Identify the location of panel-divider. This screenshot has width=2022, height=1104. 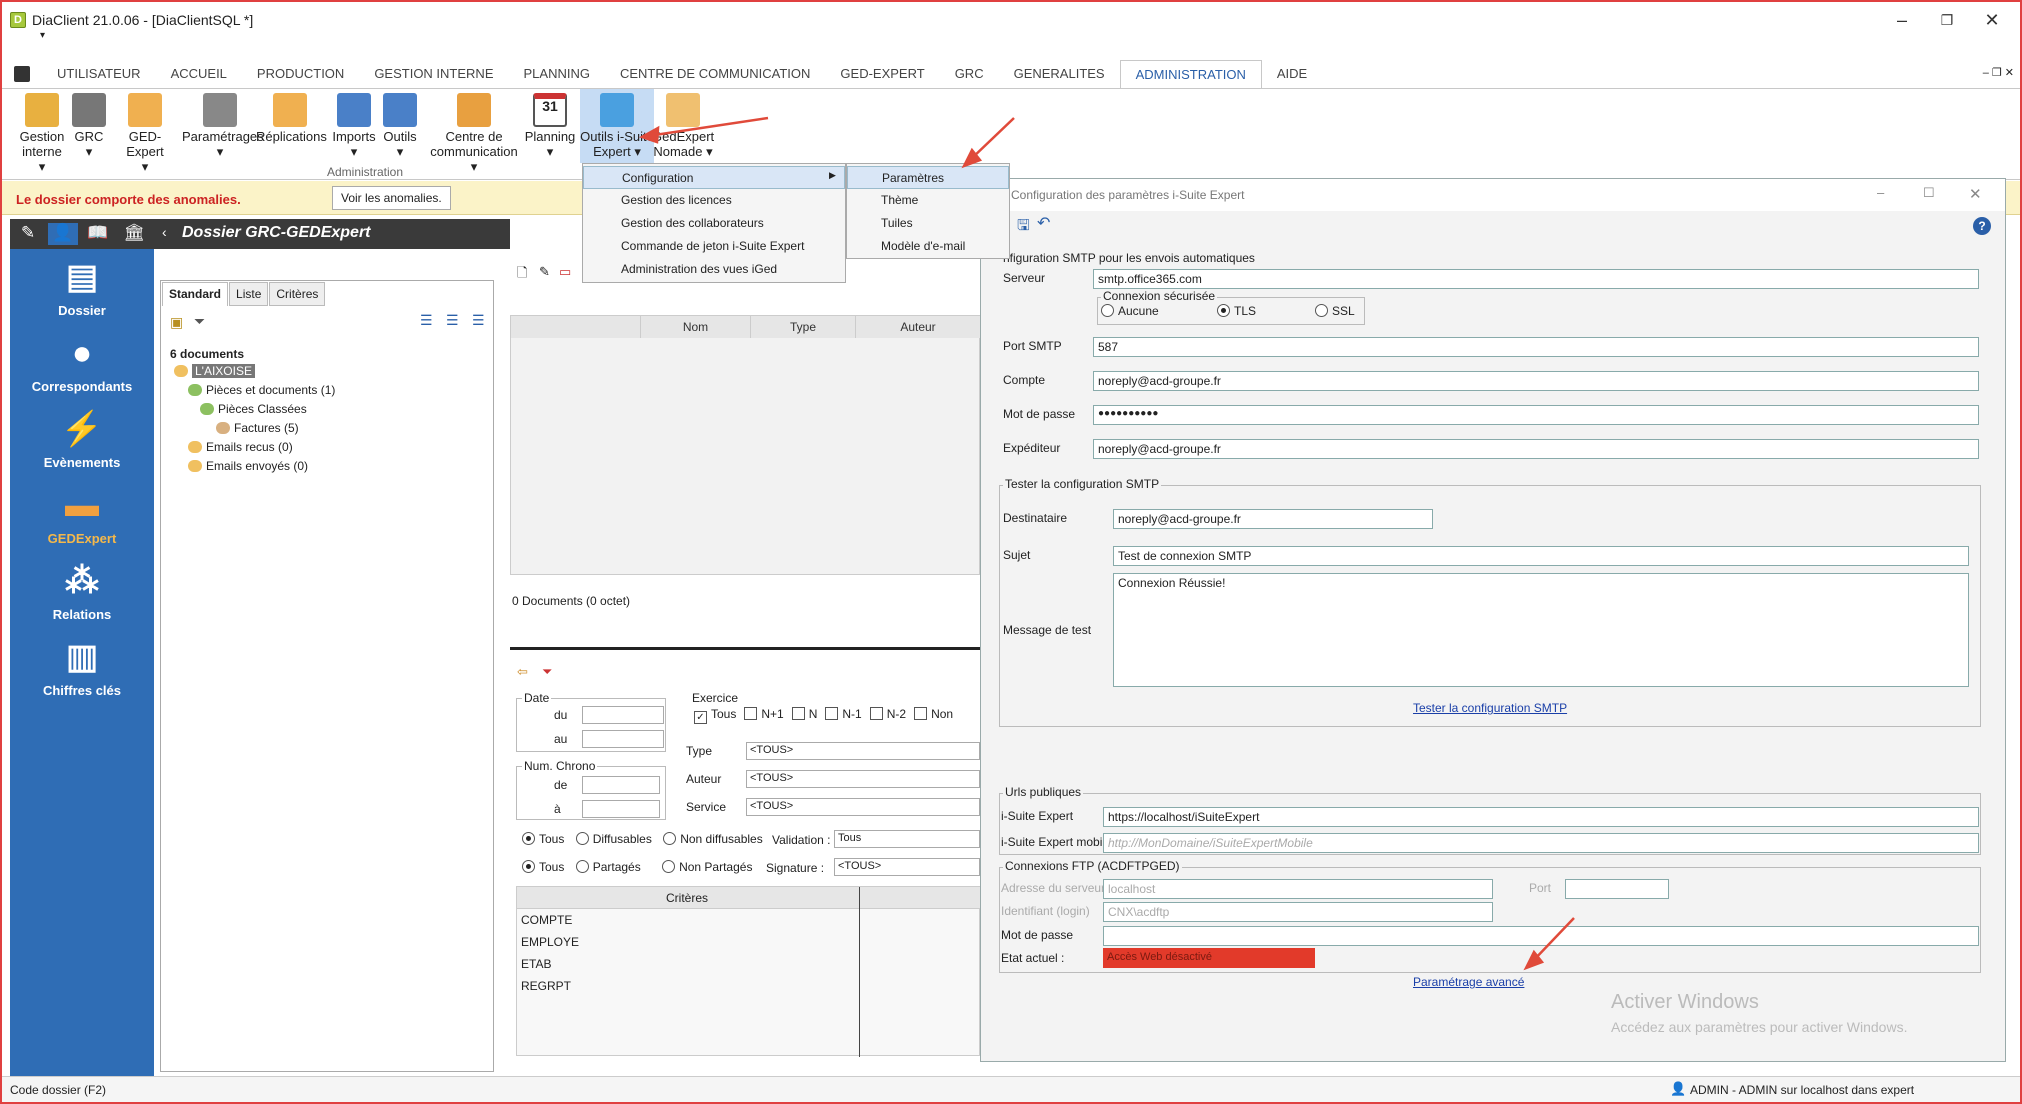
(745, 648).